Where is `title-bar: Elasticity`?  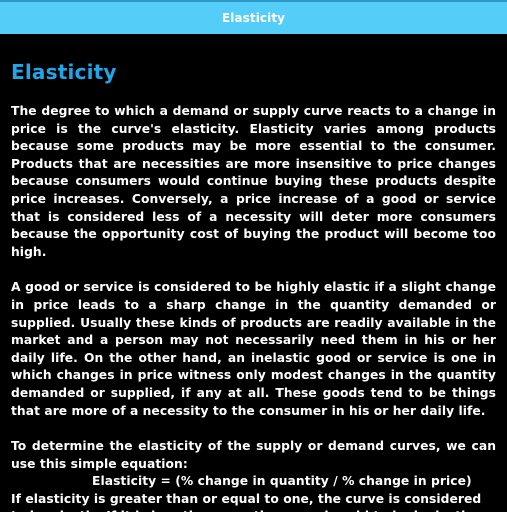
title-bar: Elasticity is located at coordinates (253, 17).